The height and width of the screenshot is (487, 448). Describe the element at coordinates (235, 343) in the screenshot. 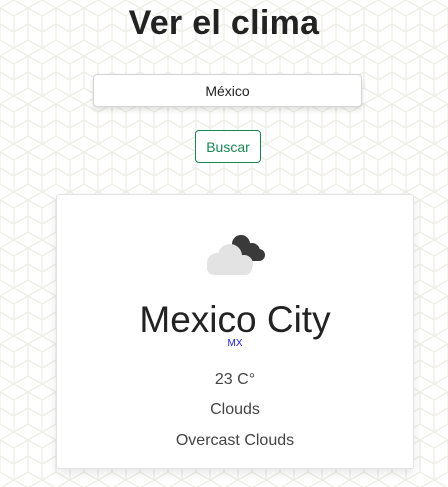

I see `country-code: MX` at that location.